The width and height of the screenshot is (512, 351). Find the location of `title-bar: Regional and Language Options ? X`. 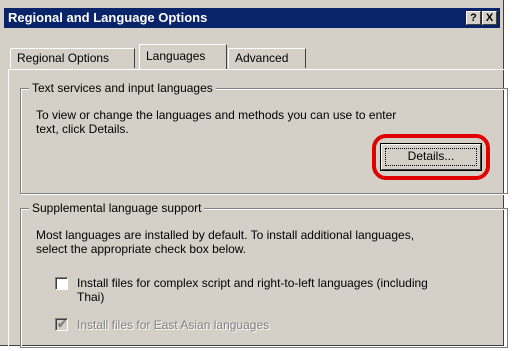

title-bar: Regional and Language Options ? X is located at coordinates (252, 18).